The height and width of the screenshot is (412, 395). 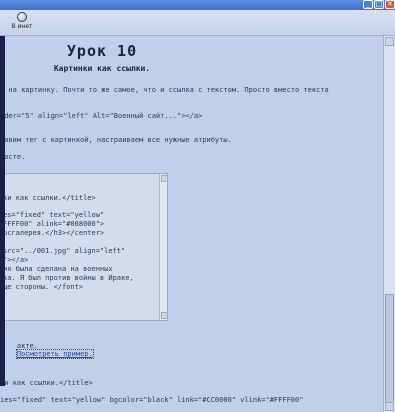 I want to click on code-line: ка. Я был против войны в Ираке,, so click(x=68, y=278).